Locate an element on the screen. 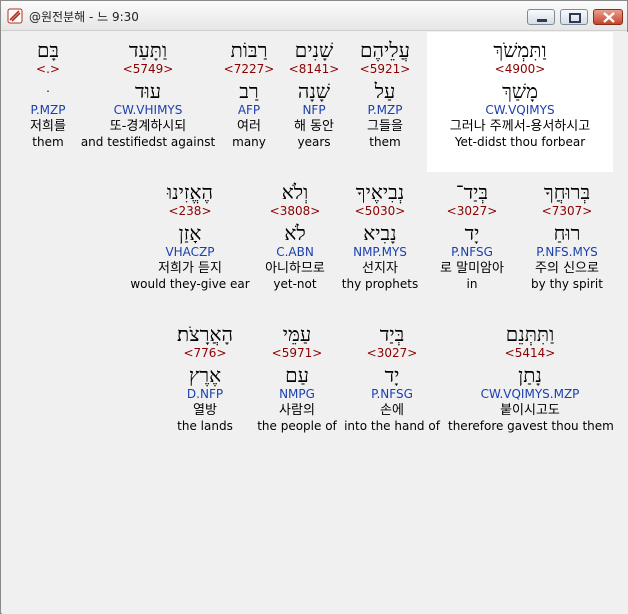 Image resolution: width=628 pixels, height=614 pixels. word-block: שָׁנִים <8141> שָׁנָה NFP 해 동안 years is located at coordinates (314, 90).